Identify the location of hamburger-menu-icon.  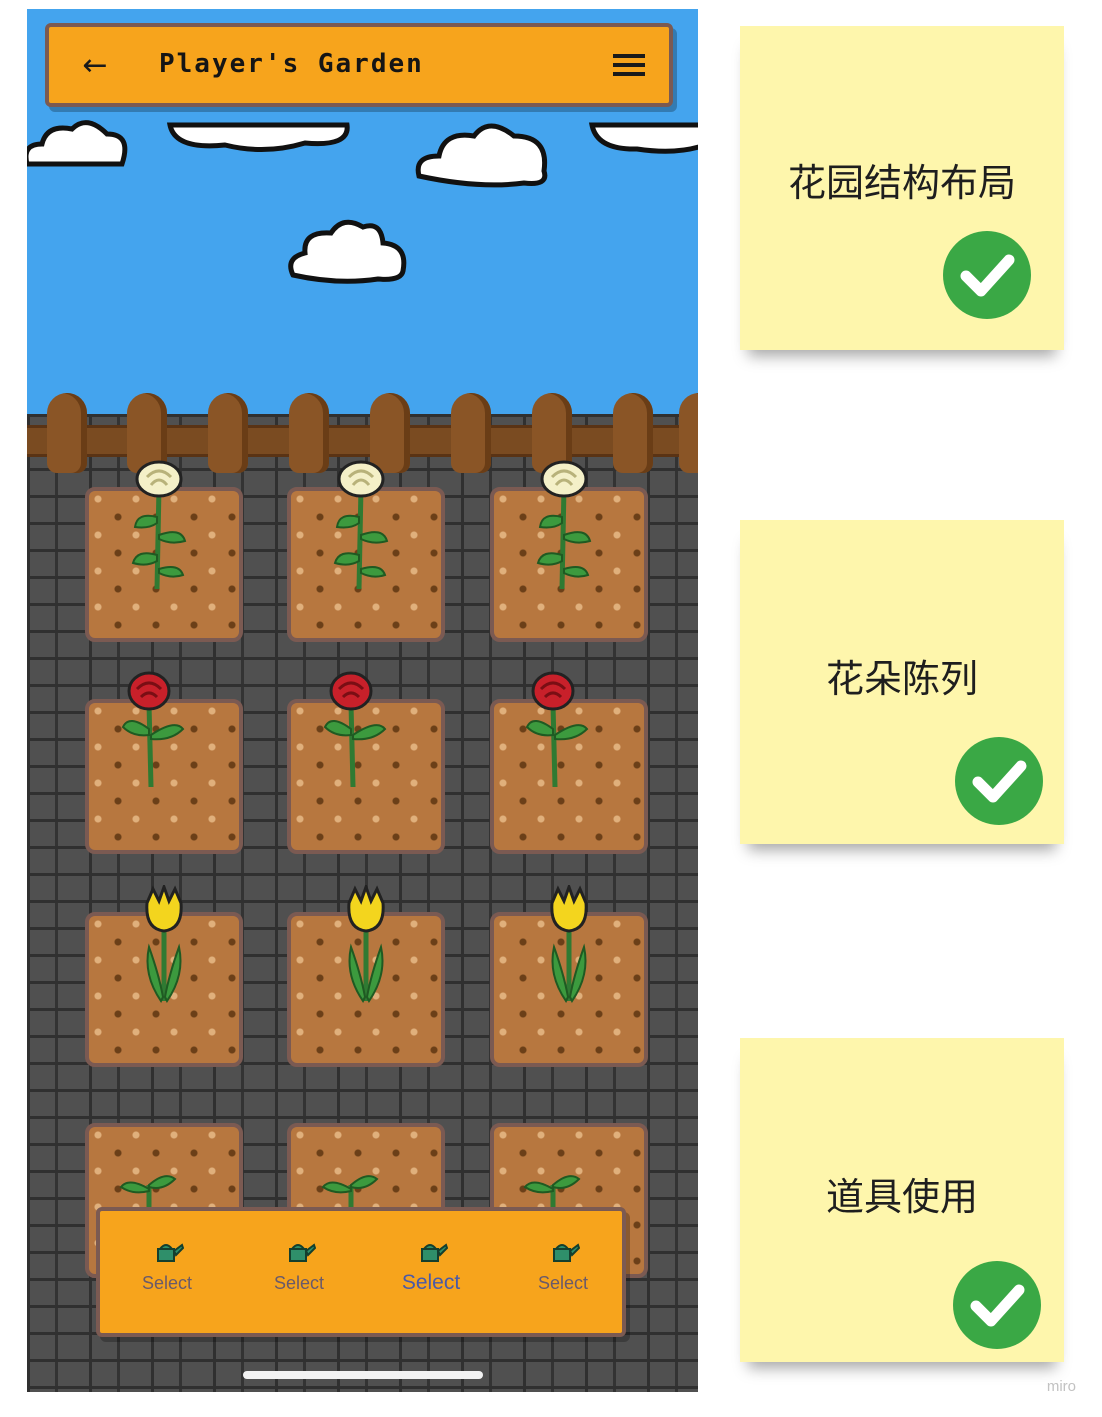
(629, 66).